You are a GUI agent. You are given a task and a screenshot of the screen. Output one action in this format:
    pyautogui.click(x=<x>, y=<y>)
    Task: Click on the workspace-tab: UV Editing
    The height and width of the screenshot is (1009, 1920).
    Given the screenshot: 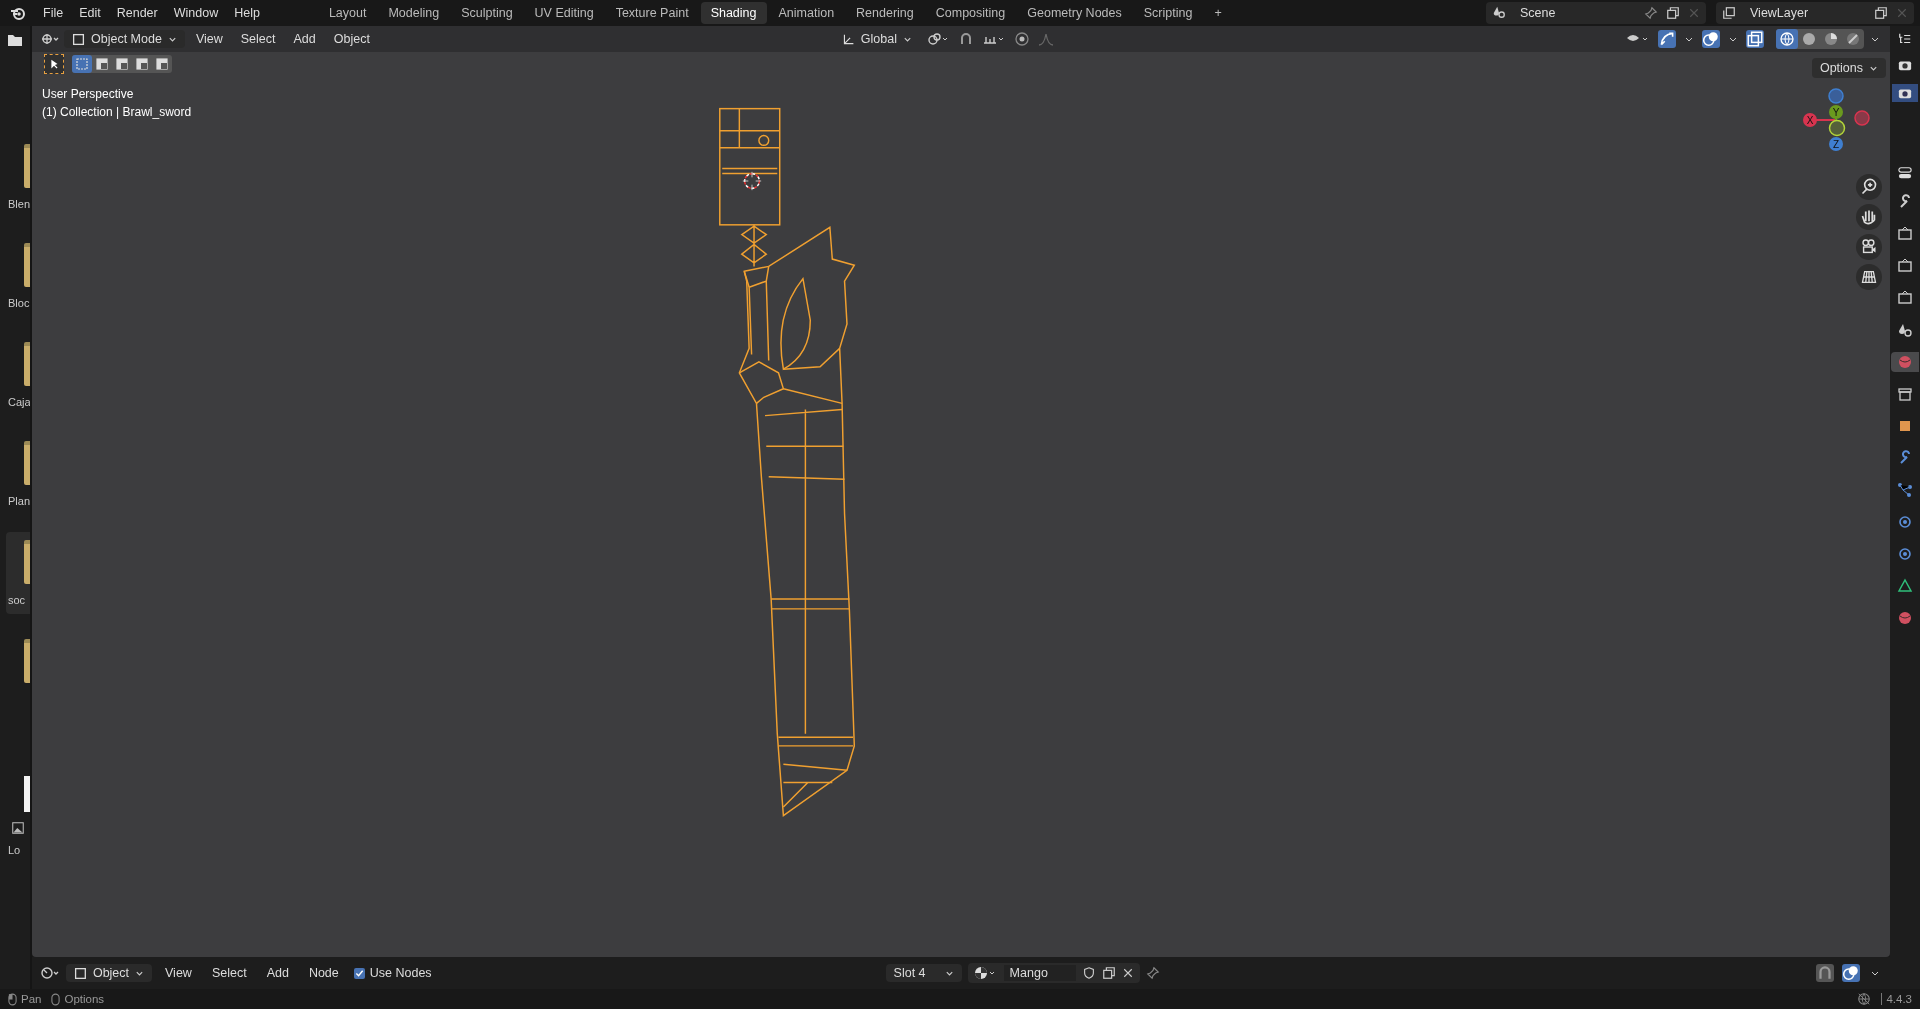 What is the action you would take?
    pyautogui.click(x=564, y=13)
    